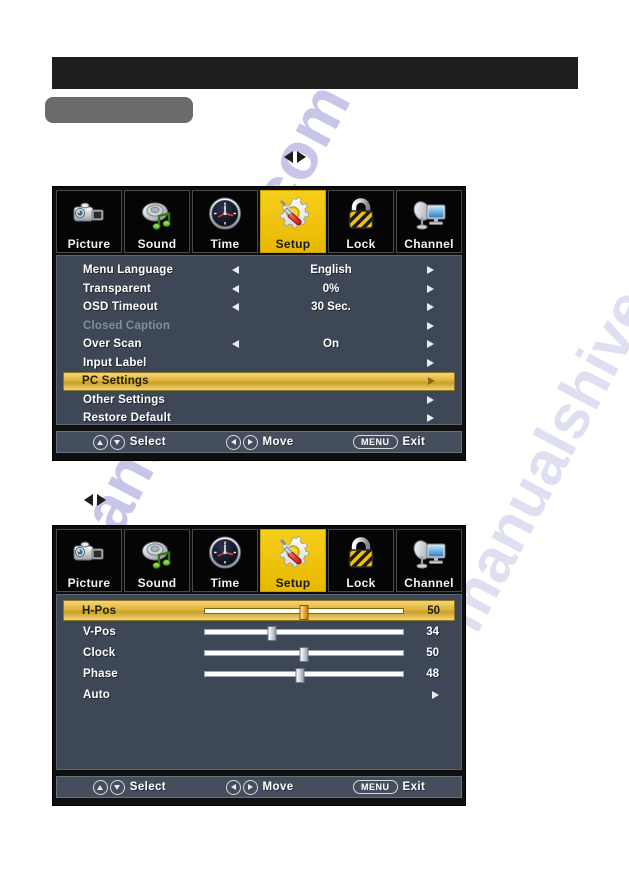 This screenshot has width=629, height=893. I want to click on padlock-icon, so click(361, 554).